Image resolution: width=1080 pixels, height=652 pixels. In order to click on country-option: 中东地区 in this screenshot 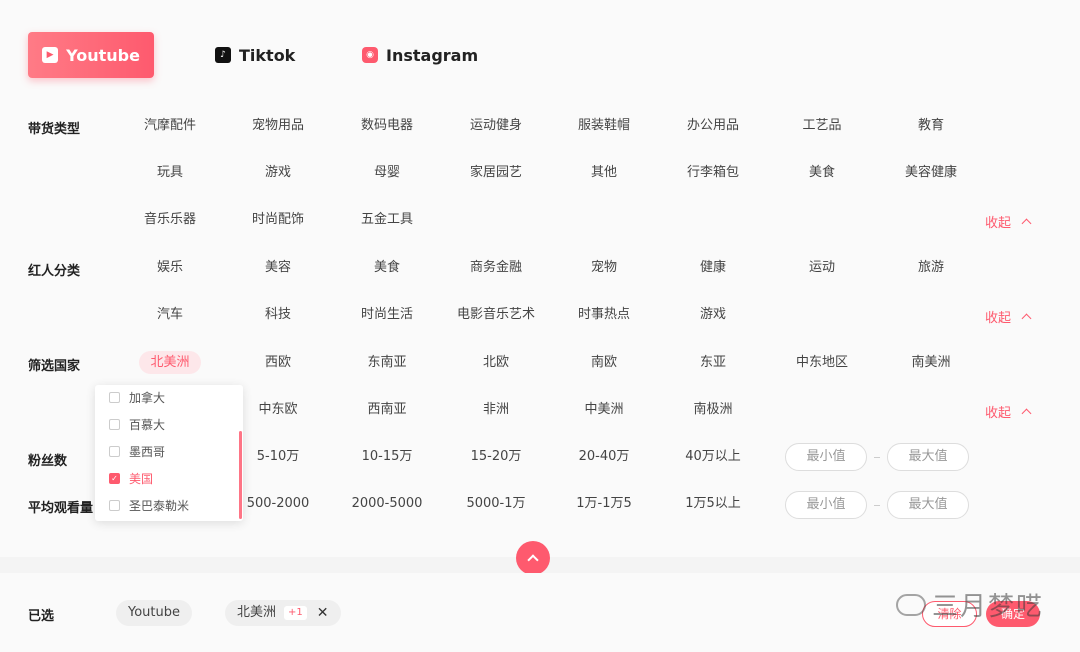, I will do `click(822, 363)`.